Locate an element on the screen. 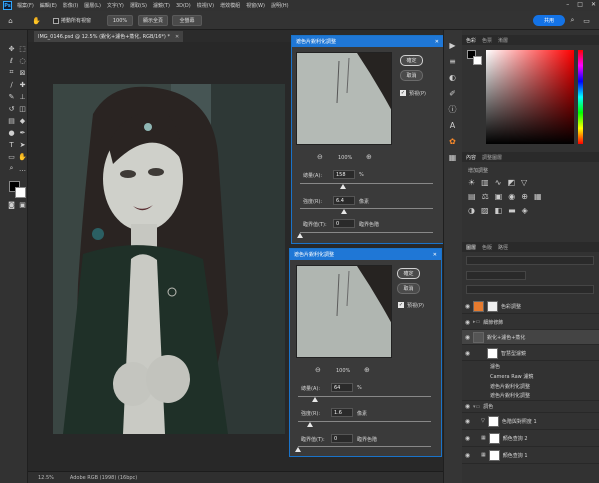 Image resolution: width=599 pixels, height=483 pixels. lookup-icon: ▦ is located at coordinates (538, 196).